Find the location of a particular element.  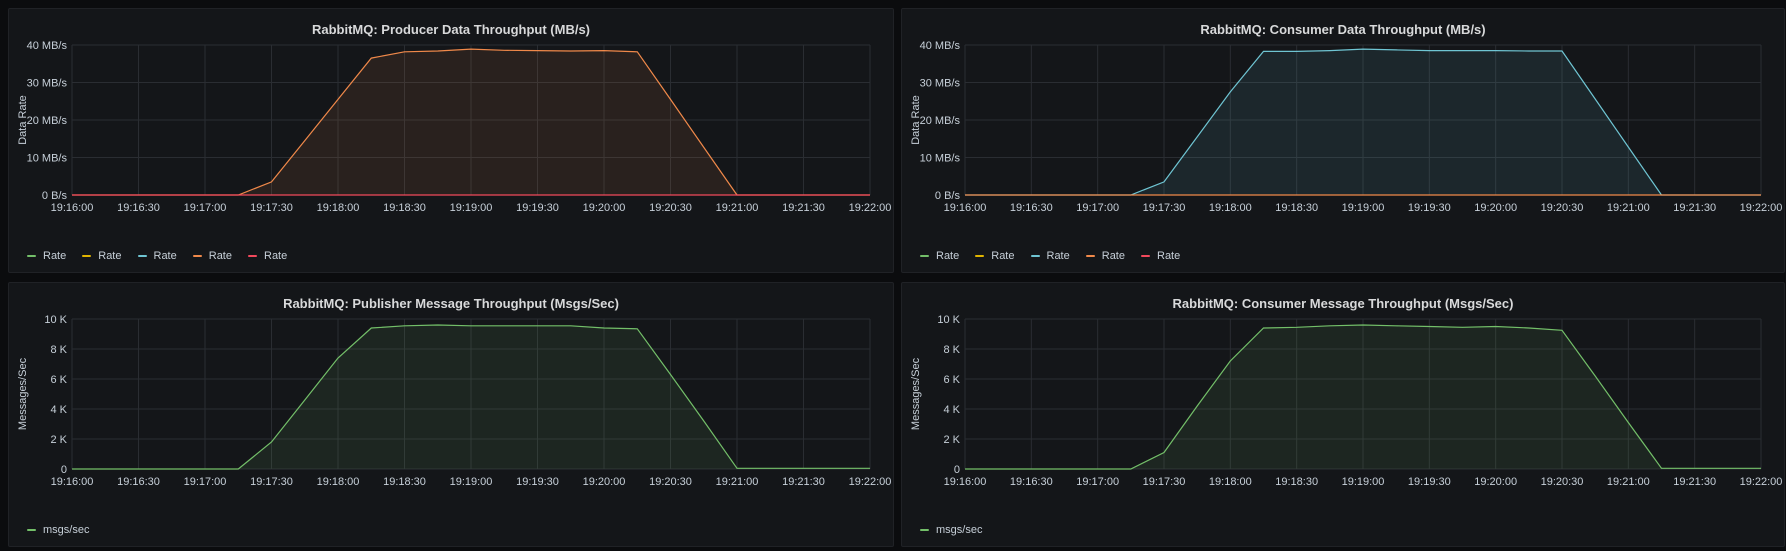

y-tick-label: 0 B/s is located at coordinates (948, 196).